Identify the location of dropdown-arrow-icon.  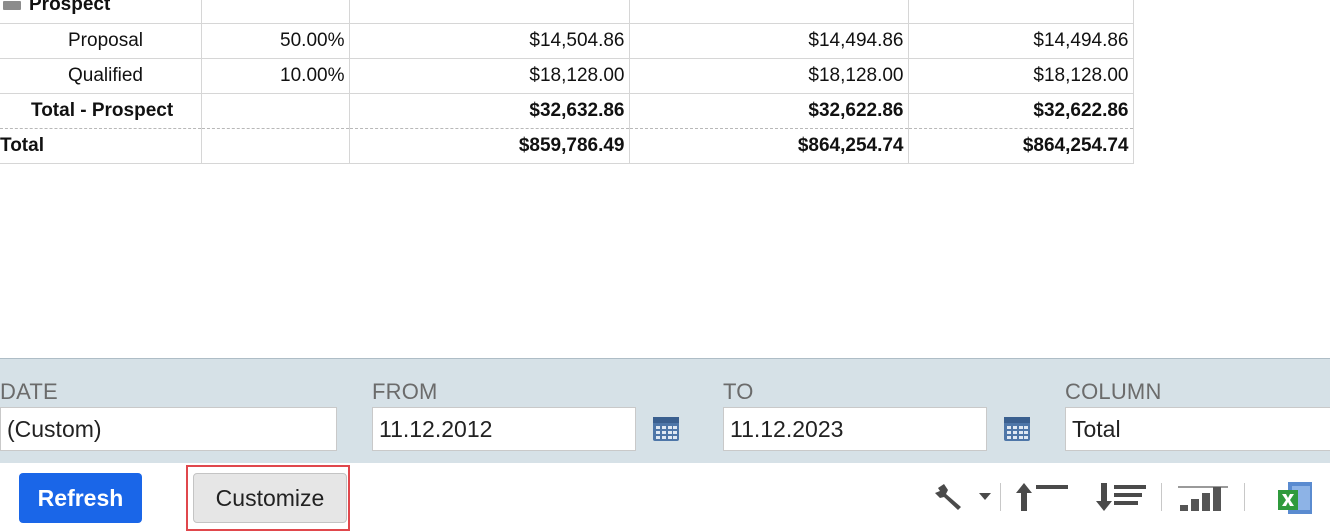
(985, 496).